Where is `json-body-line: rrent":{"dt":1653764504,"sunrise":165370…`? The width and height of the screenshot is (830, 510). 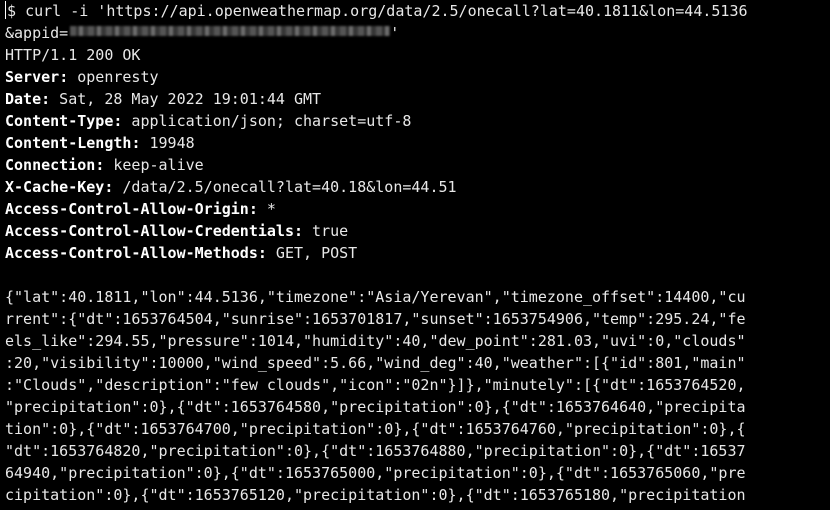
json-body-line: rrent":{"dt":1653764504,"sunrise":165370… is located at coordinates (375, 319).